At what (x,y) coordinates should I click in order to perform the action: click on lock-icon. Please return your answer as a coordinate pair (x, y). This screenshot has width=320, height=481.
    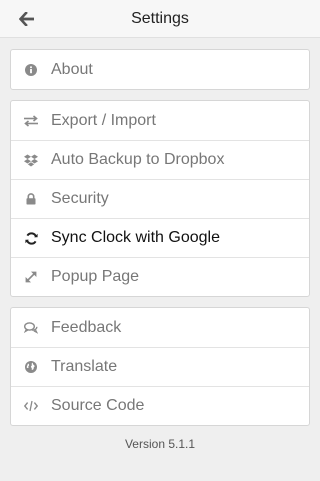
    Looking at the image, I should click on (31, 199).